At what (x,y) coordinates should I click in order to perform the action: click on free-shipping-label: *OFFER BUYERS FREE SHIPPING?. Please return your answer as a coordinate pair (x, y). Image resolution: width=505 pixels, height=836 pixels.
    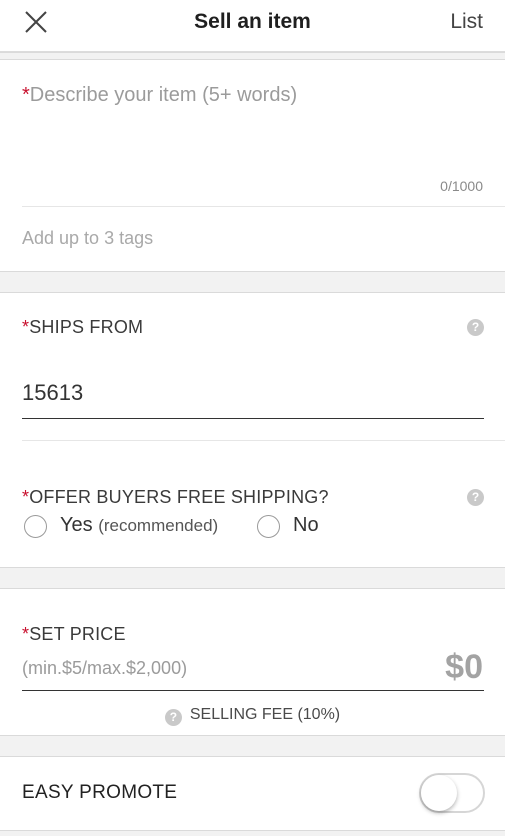
    Looking at the image, I should click on (175, 497).